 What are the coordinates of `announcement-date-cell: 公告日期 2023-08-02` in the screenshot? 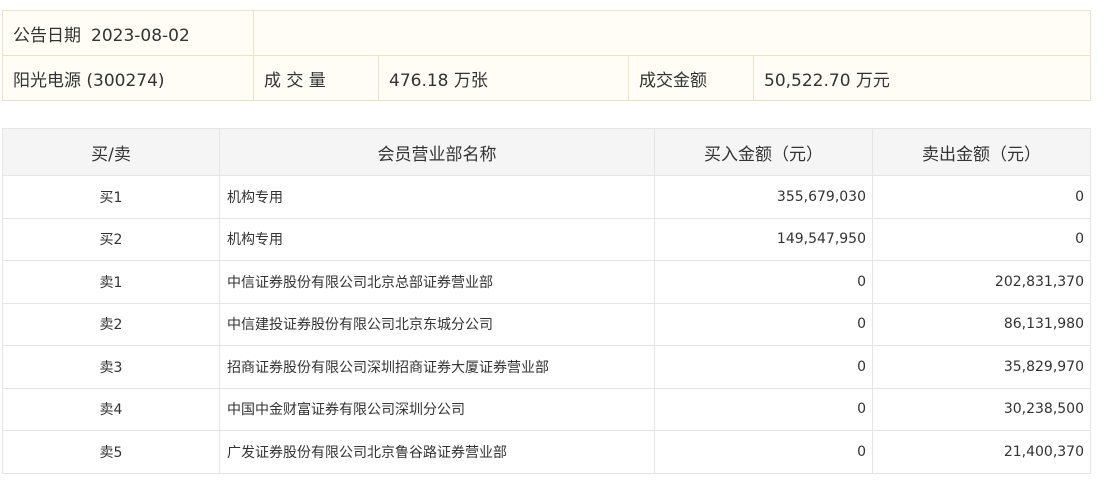 It's located at (128, 33).